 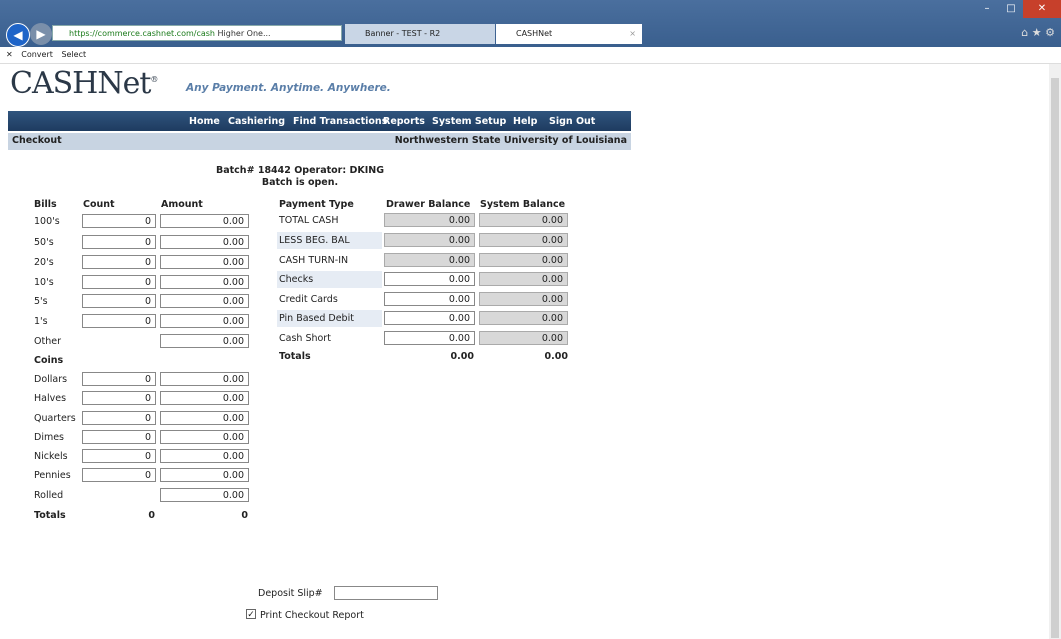 I want to click on select-button: Select, so click(x=73, y=54).